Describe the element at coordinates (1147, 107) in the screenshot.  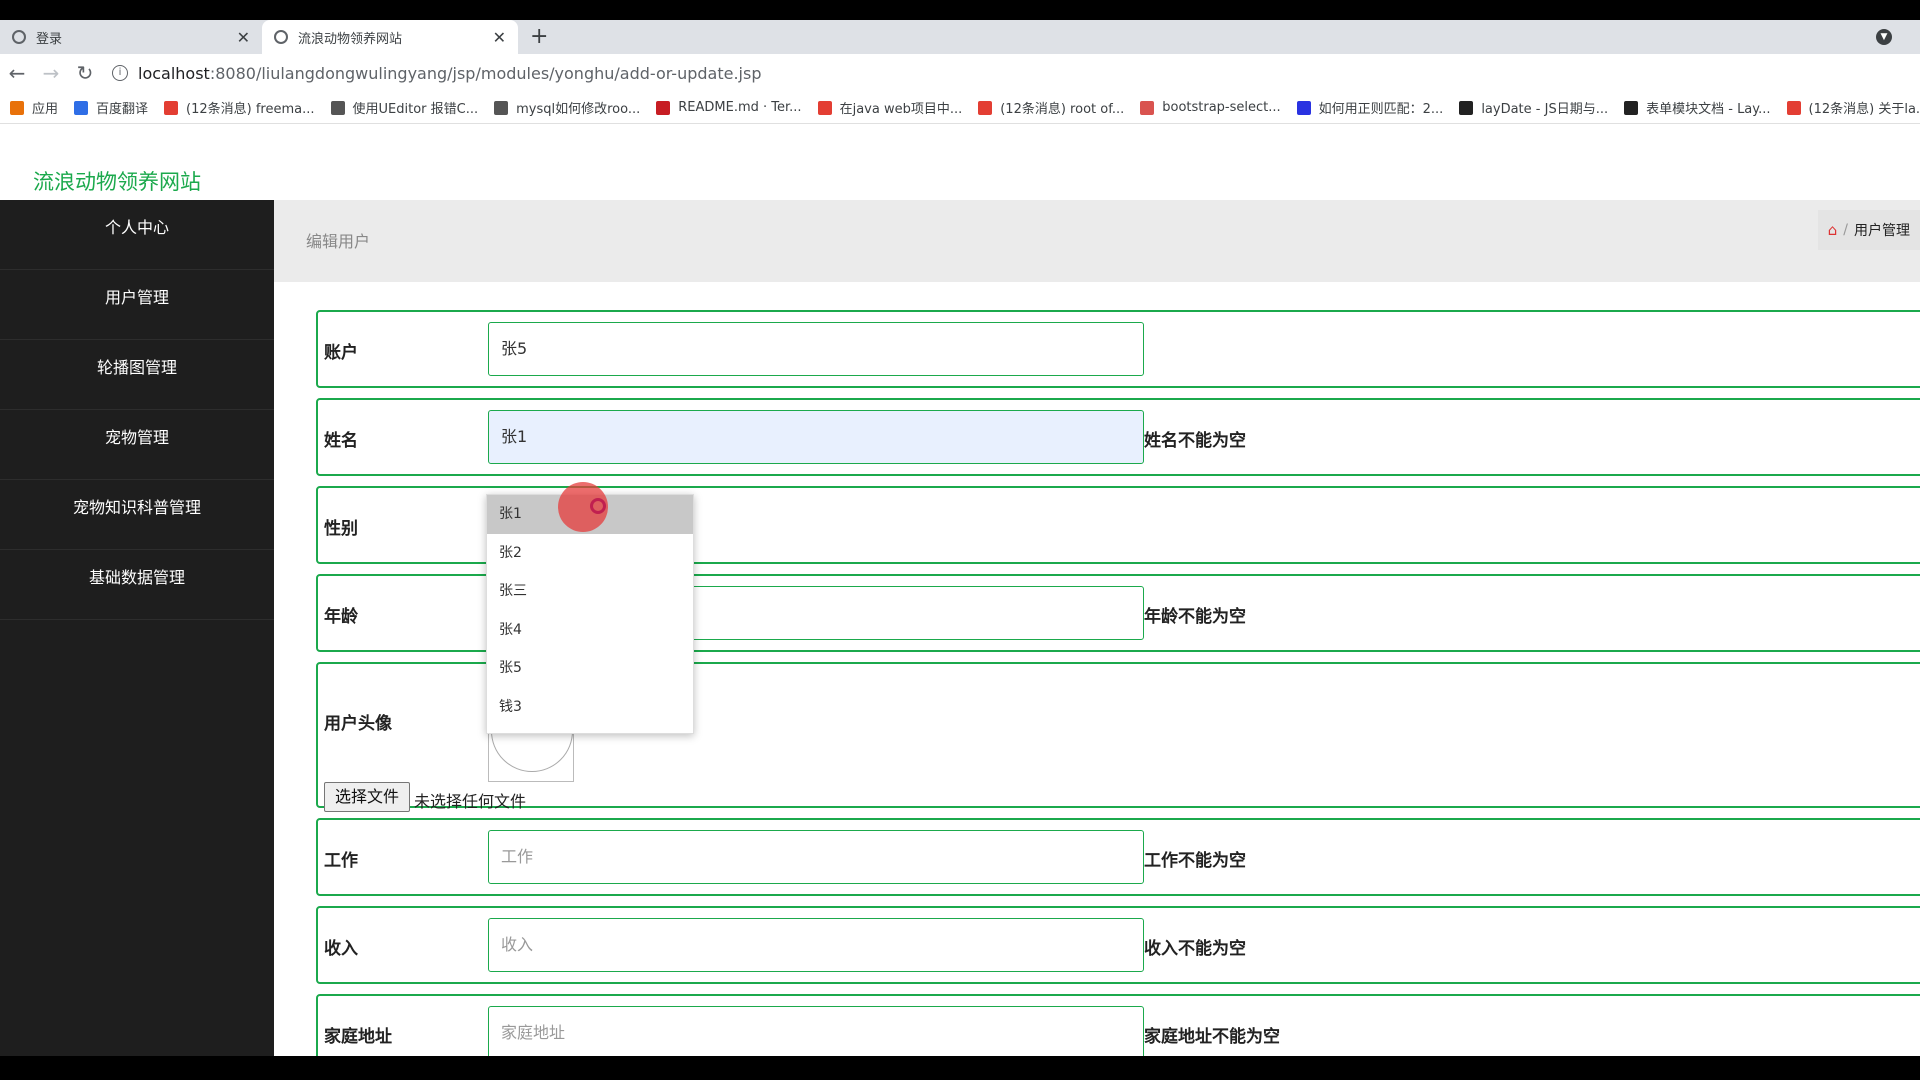
I see `doc-icon` at that location.